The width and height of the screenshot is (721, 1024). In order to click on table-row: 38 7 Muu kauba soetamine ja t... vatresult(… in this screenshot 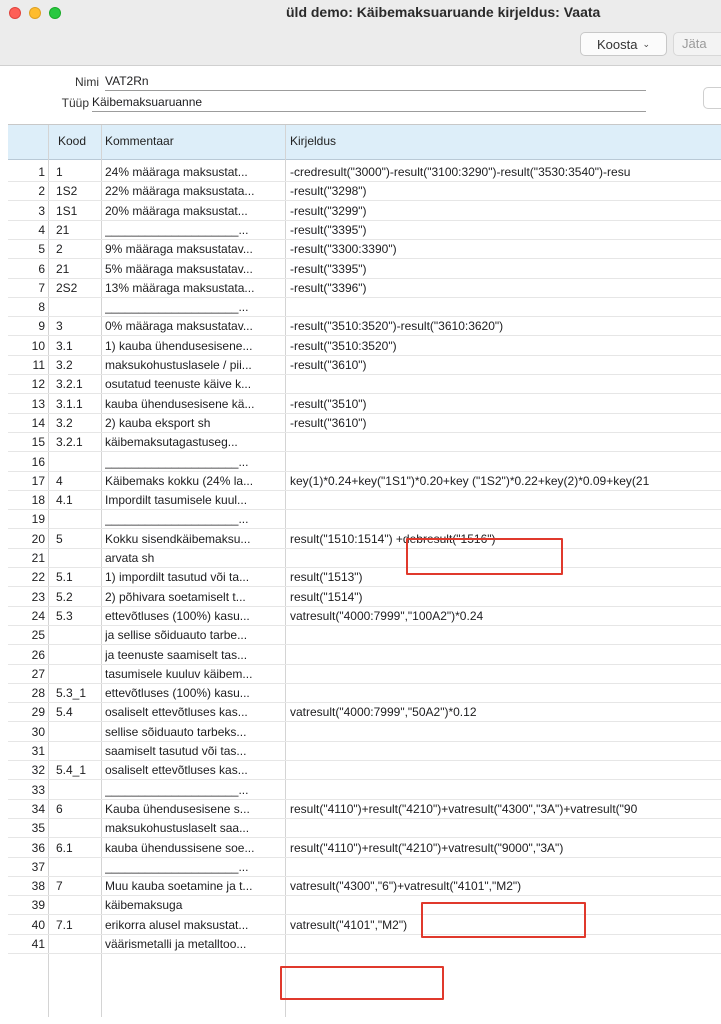, I will do `click(364, 887)`.